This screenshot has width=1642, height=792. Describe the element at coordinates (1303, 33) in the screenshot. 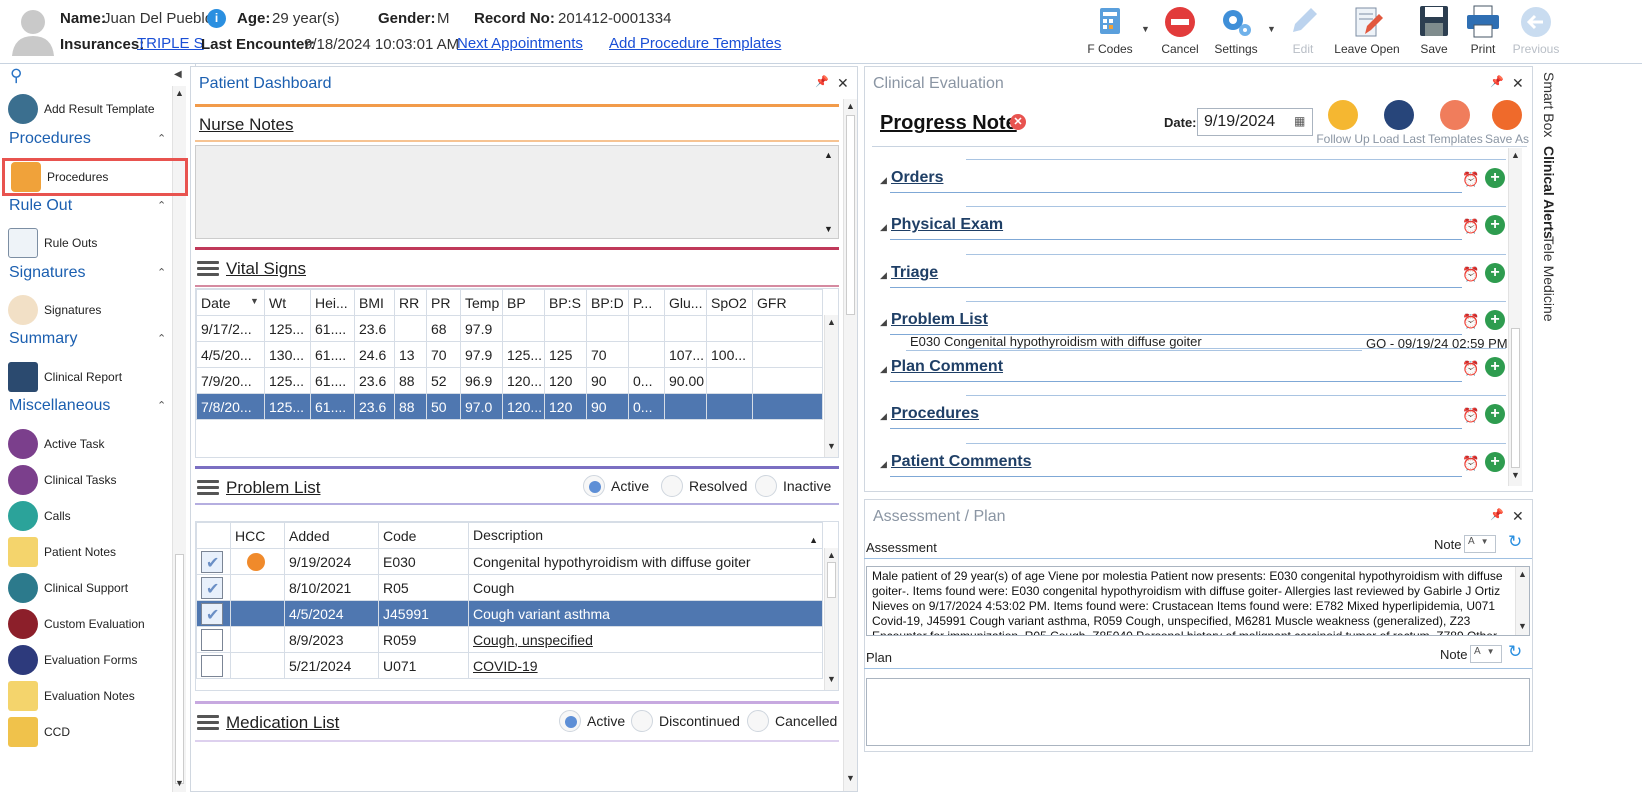

I see `edit-button: Edit` at that location.